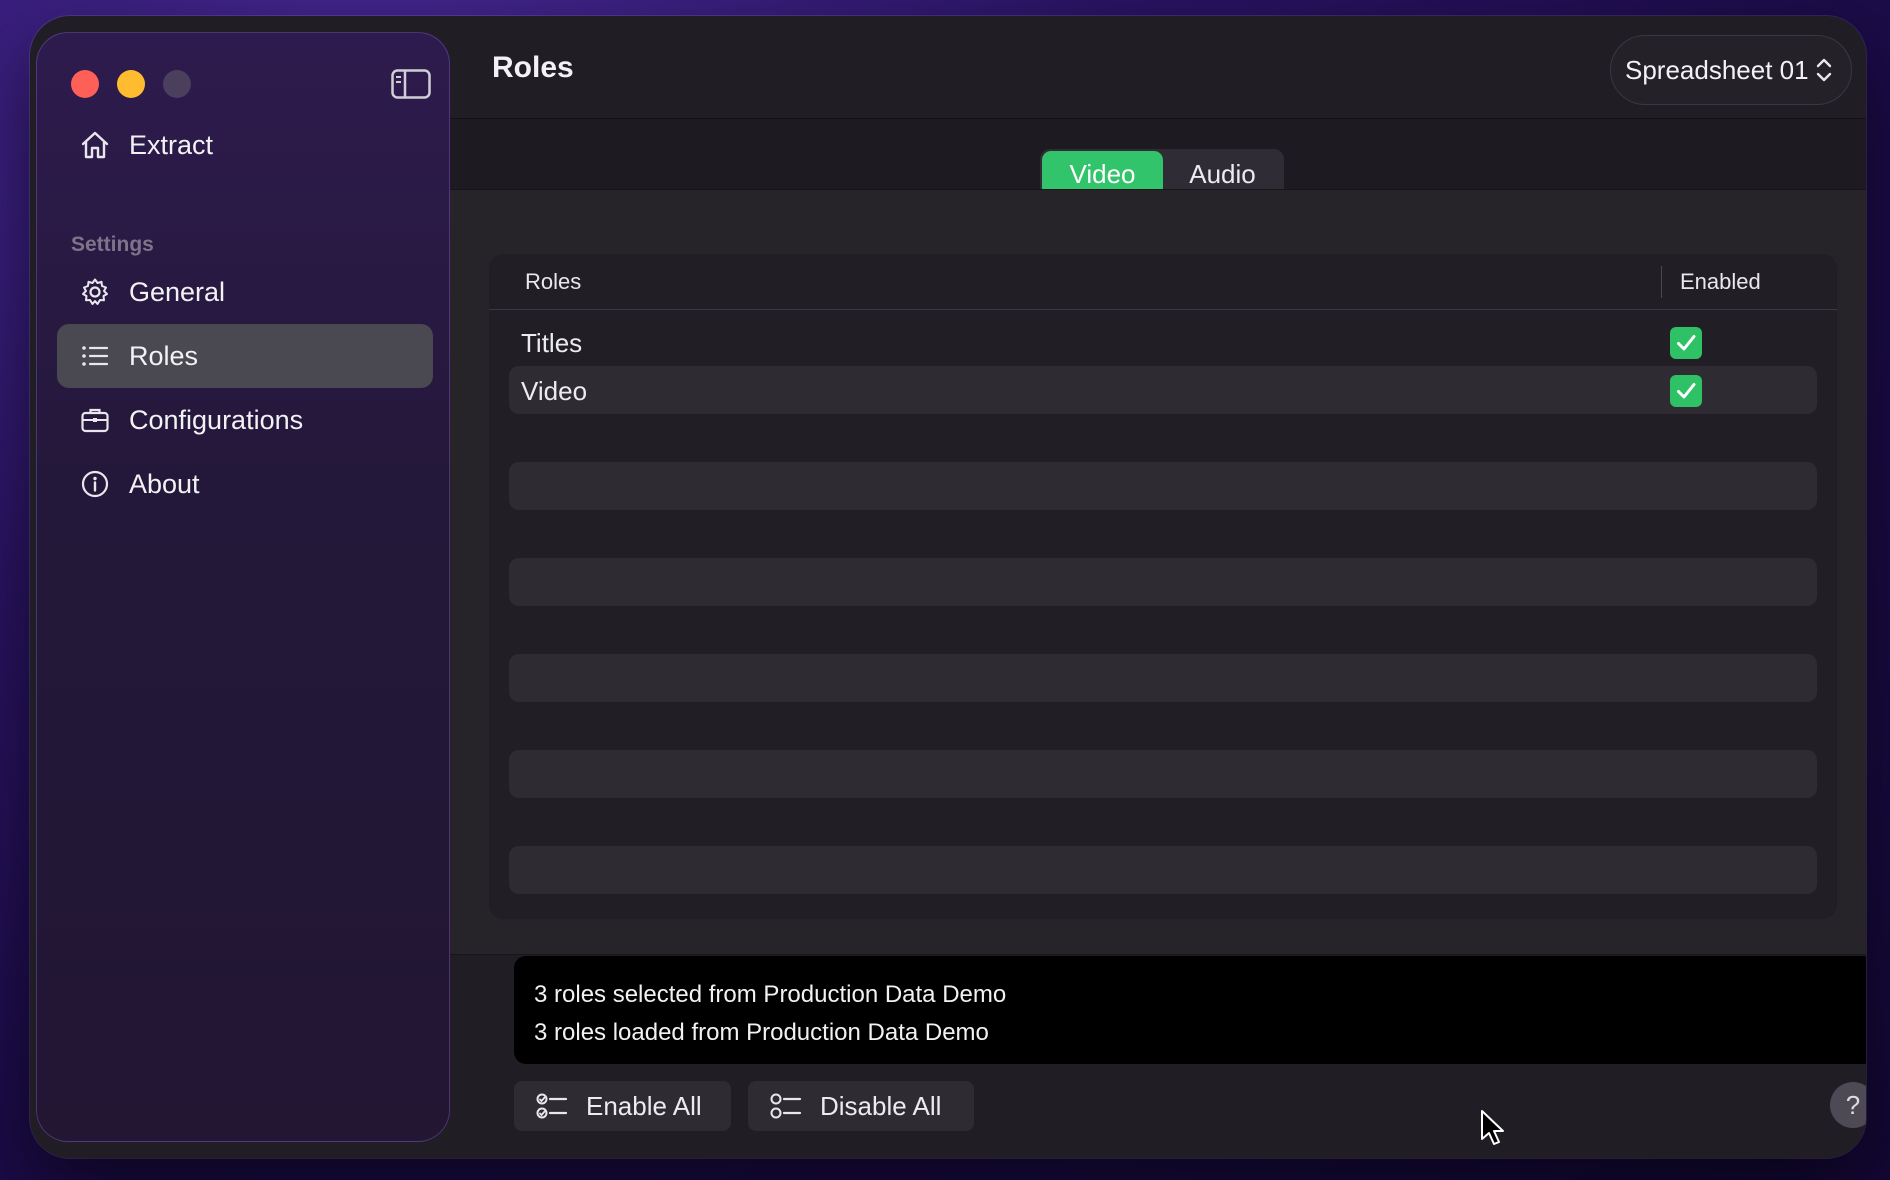 The width and height of the screenshot is (1890, 1180). I want to click on mouse-pointer-icon, so click(1492, 1127).